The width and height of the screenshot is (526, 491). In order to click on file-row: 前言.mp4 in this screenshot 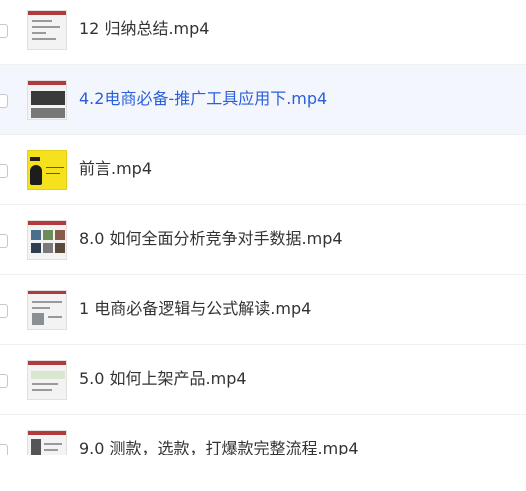, I will do `click(263, 170)`.